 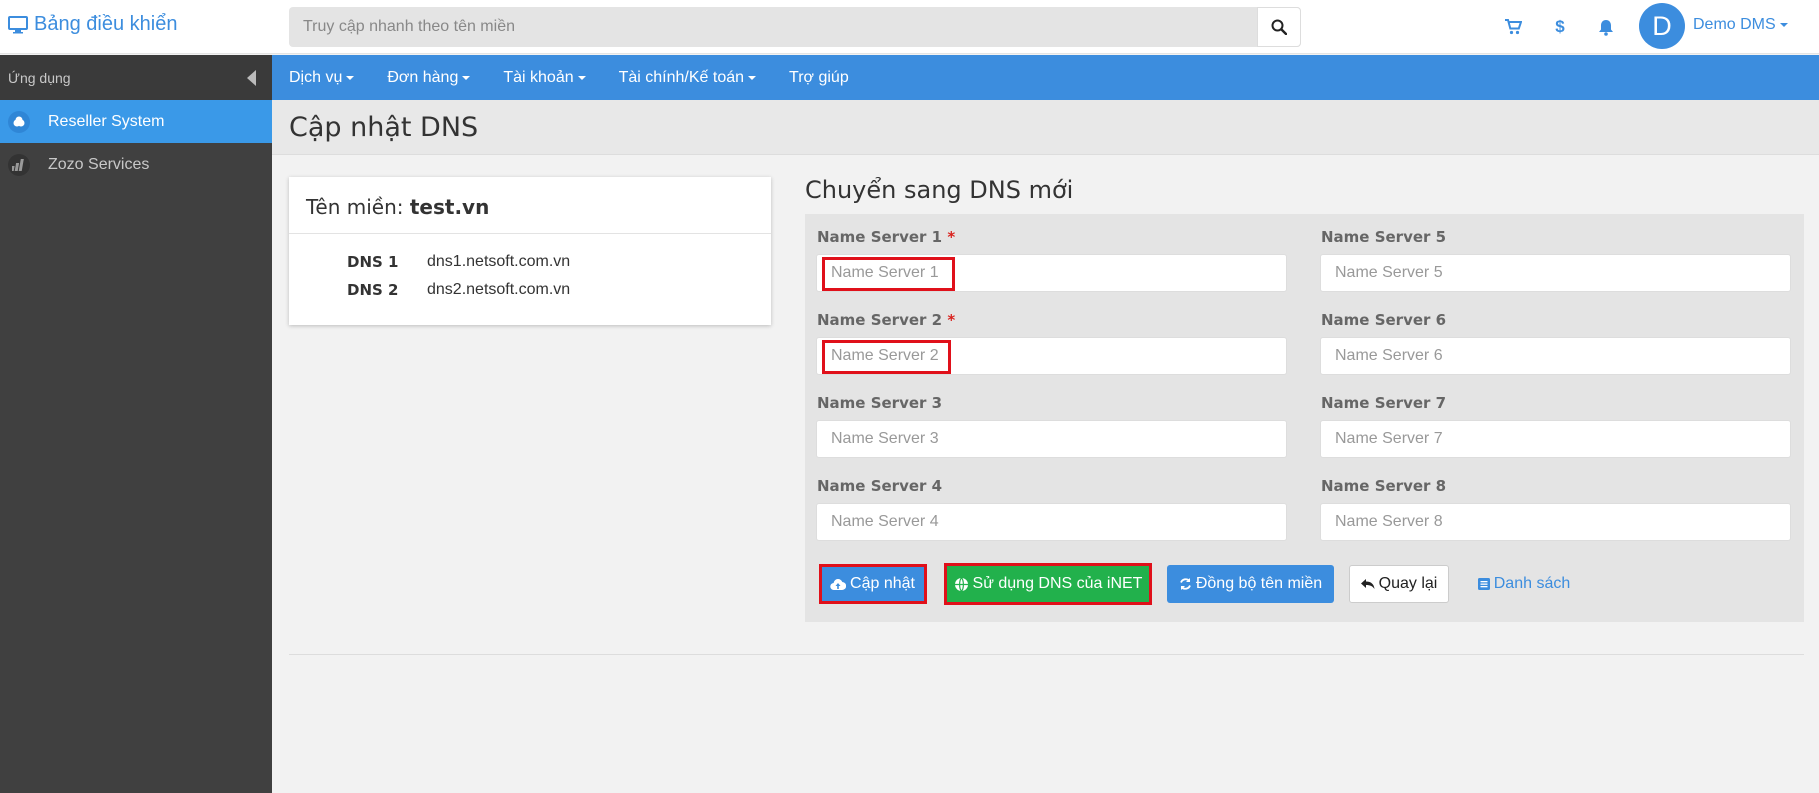 I want to click on domain-heading: Tên miền: test.vn, so click(x=530, y=205).